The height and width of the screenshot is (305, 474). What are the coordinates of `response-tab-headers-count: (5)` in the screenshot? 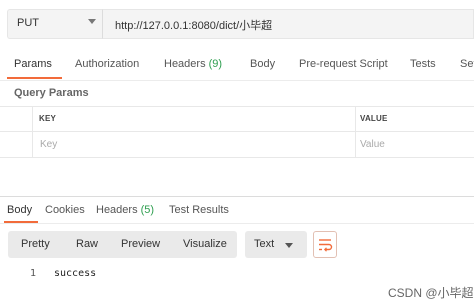 It's located at (147, 210).